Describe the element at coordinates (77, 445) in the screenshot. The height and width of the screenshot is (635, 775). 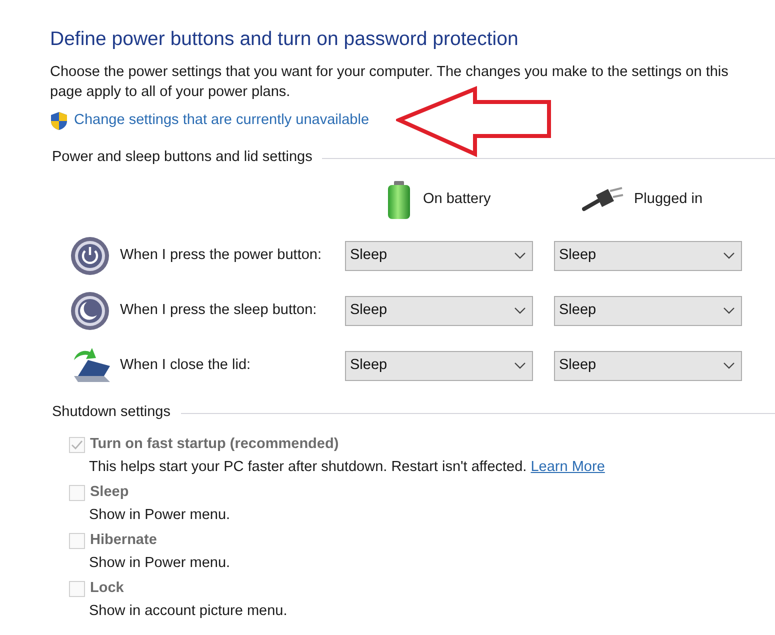
I see `check-icon` at that location.